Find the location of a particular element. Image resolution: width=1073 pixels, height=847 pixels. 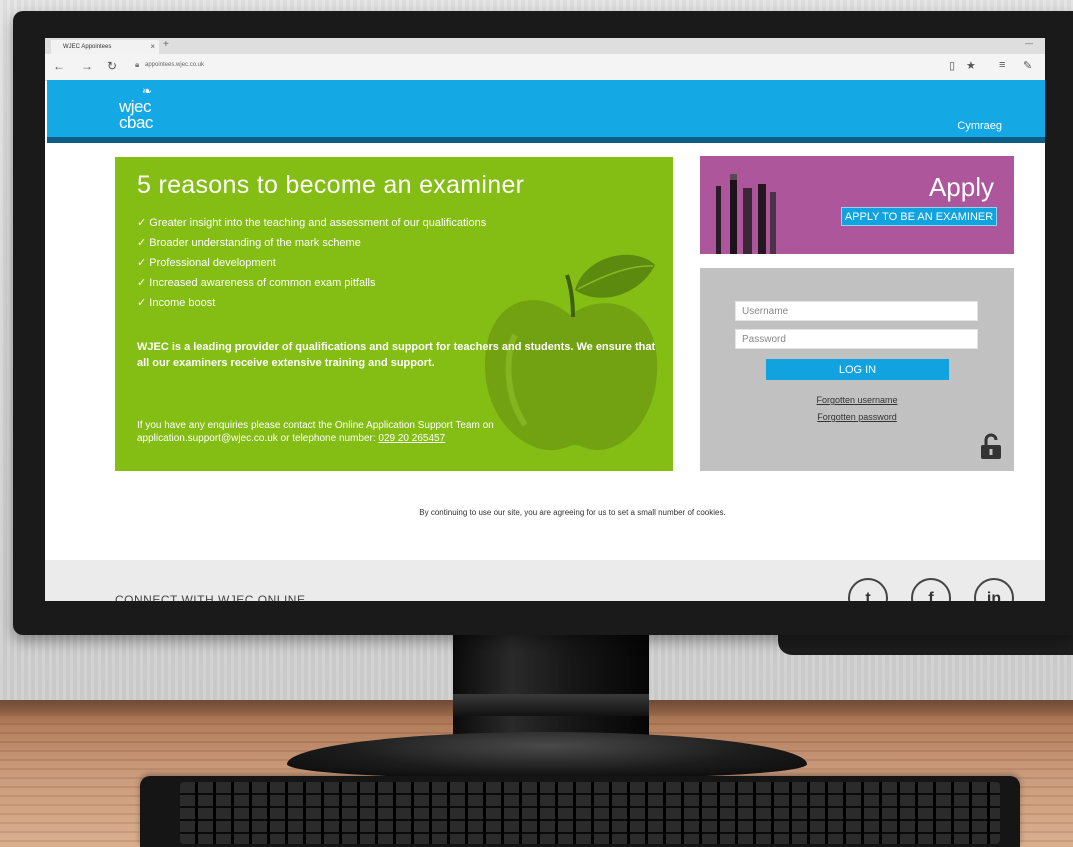

forgot-password-link: Forgotten password is located at coordinates (857, 417).